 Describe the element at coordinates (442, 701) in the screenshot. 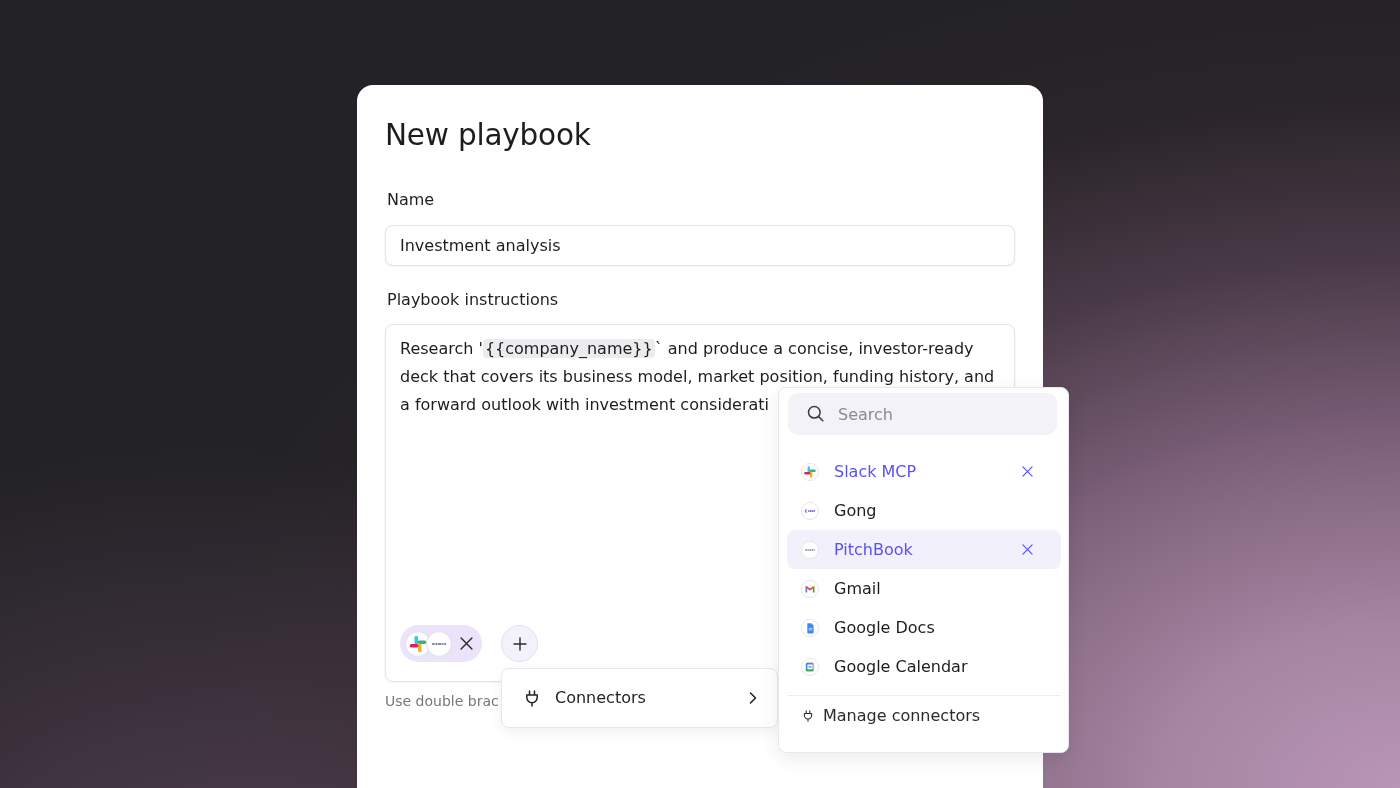

I see `hint-text: Use double brac` at that location.